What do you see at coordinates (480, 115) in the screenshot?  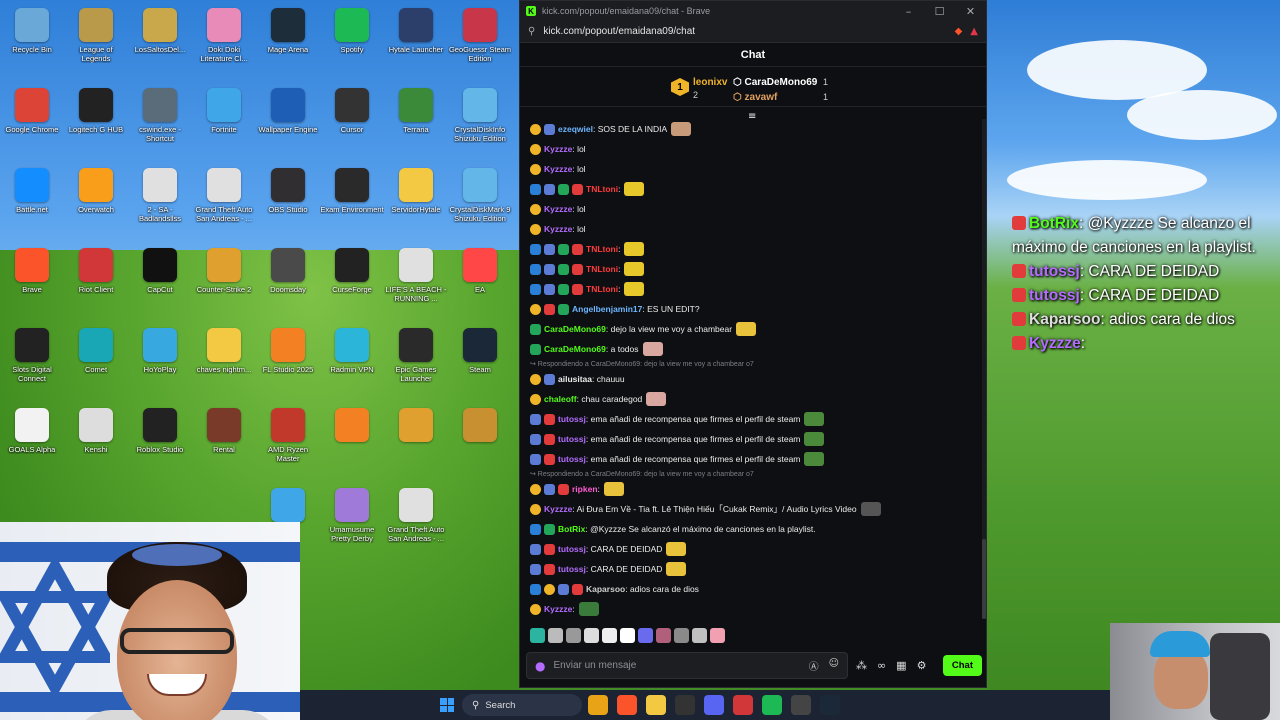 I see `desktop-icon: CrystalDiskInfo Shizuku Edition` at bounding box center [480, 115].